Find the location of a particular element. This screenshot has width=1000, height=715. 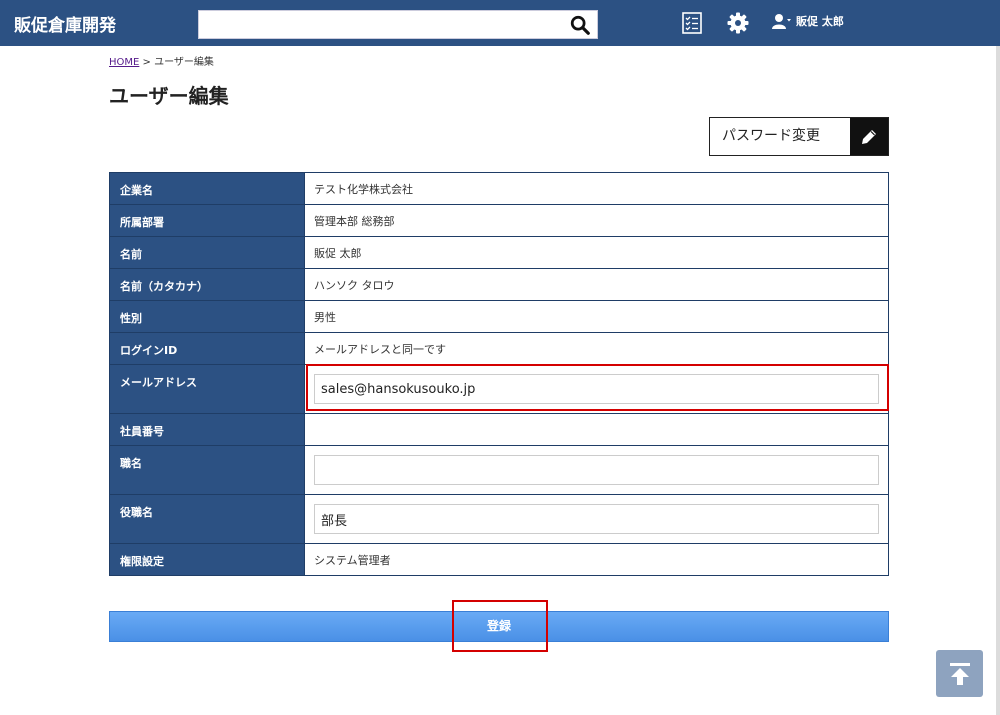

page-title: ユーザー編集 is located at coordinates (169, 96).